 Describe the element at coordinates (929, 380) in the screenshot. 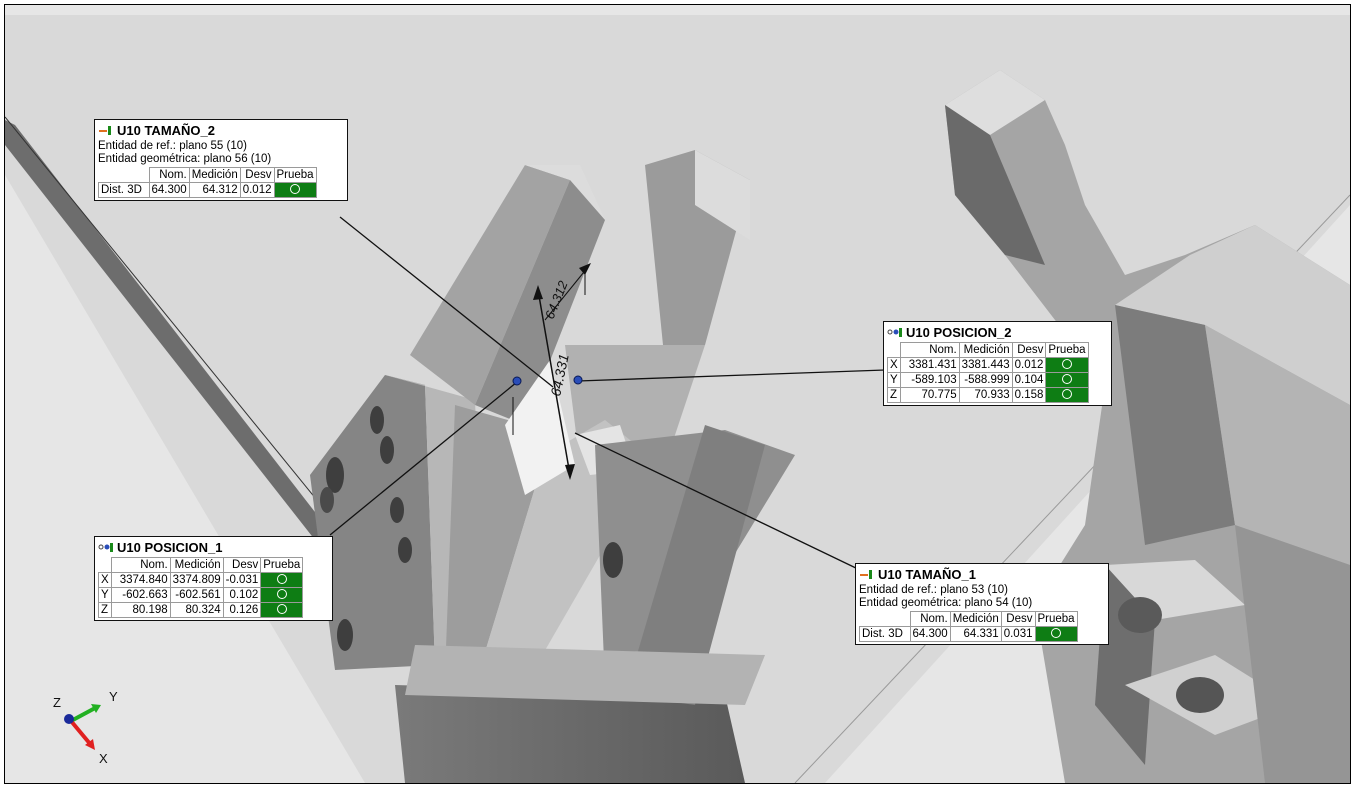

I see `nominal-value: -589.103` at that location.